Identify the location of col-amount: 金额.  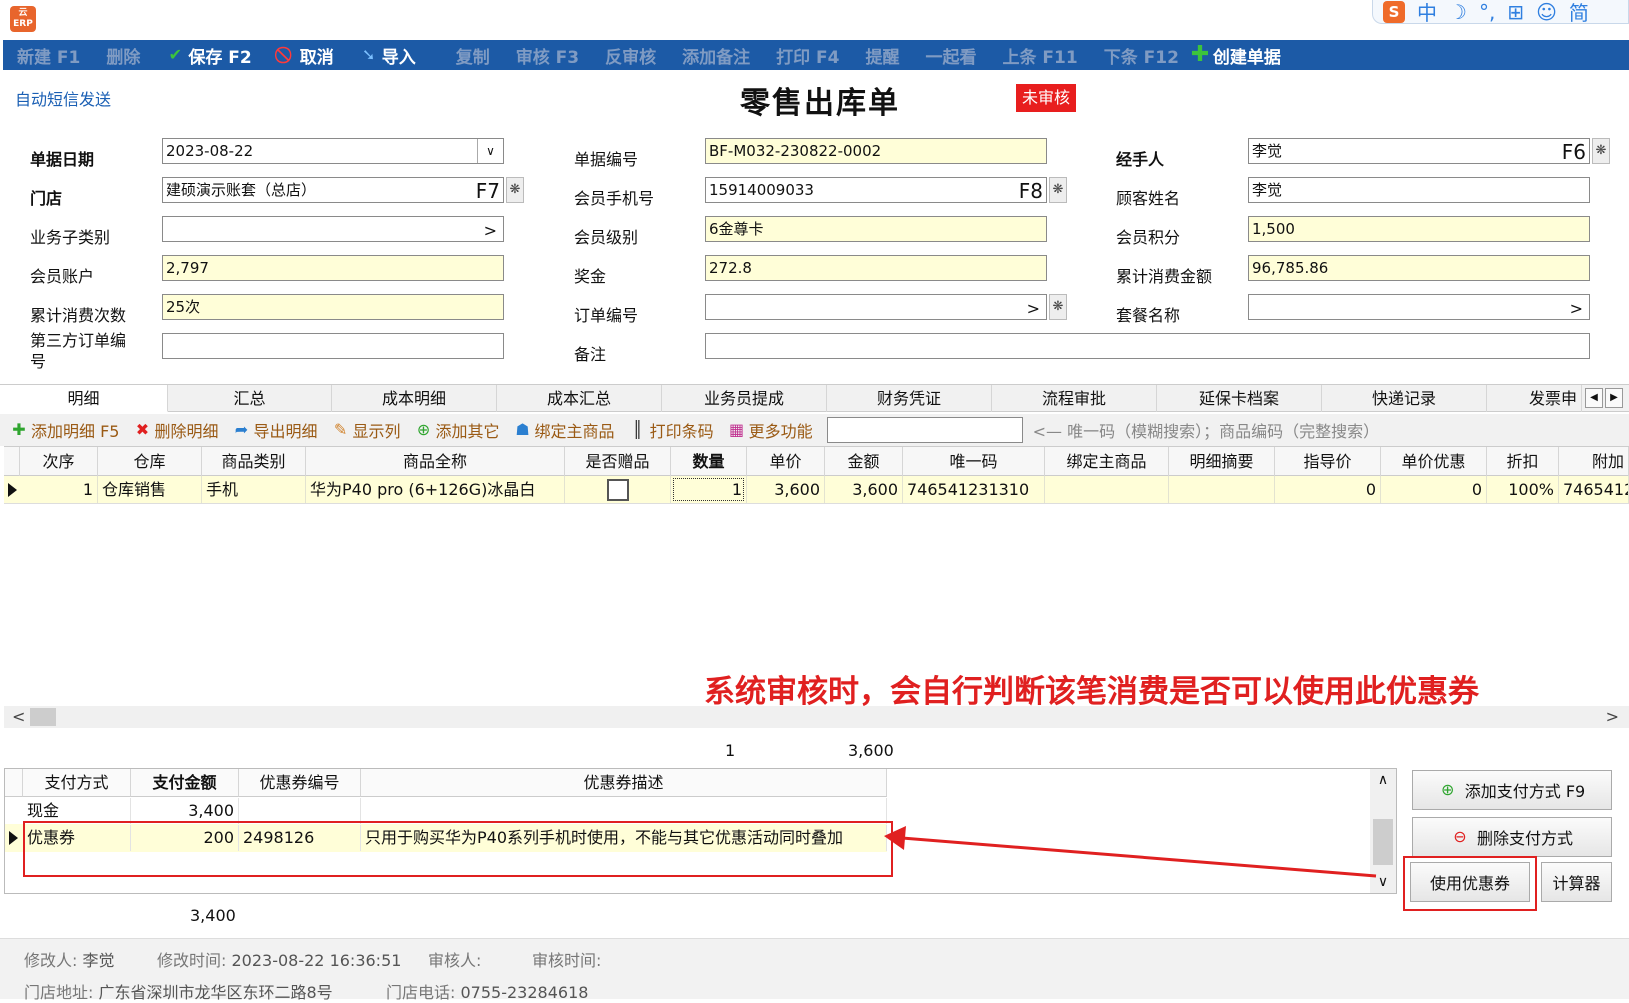
(864, 461).